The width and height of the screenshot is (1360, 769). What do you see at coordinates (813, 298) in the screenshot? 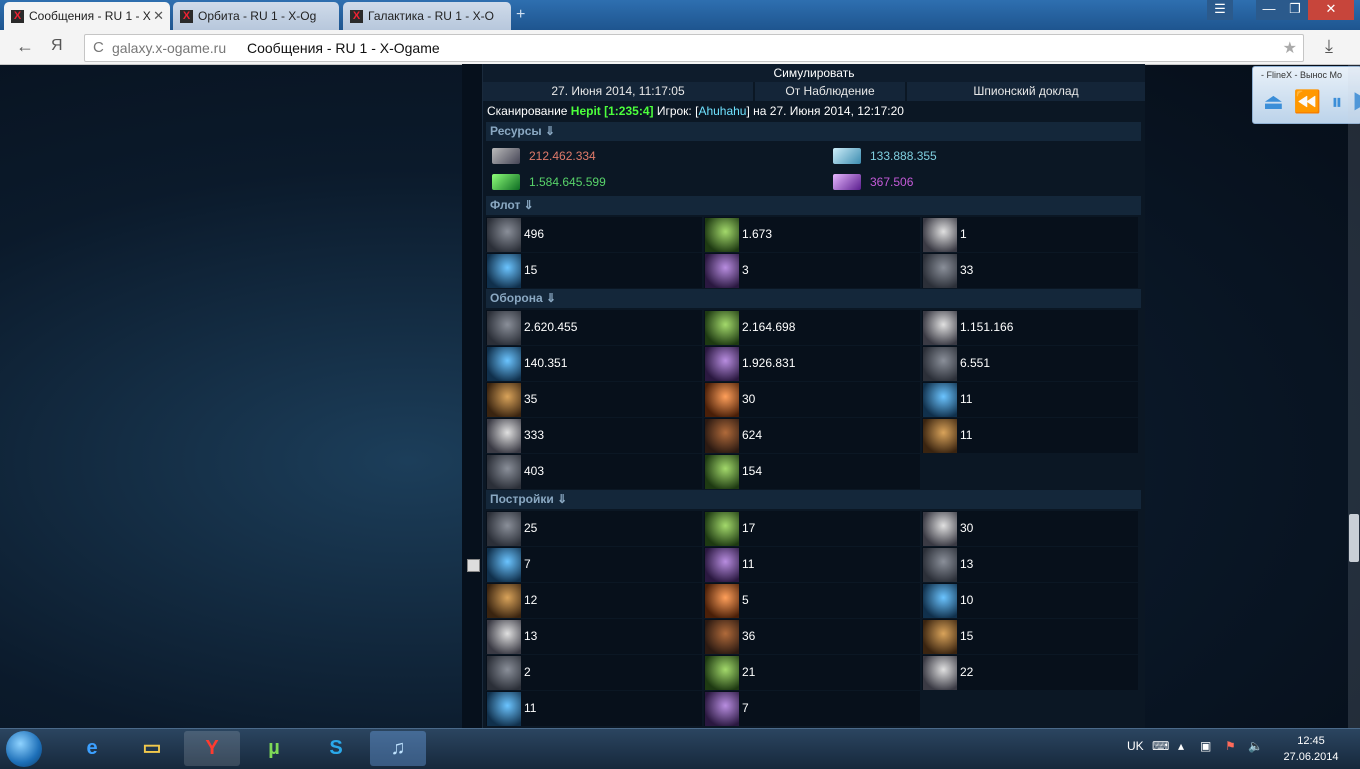
I see `section-defense: Оборона ⇓` at bounding box center [813, 298].